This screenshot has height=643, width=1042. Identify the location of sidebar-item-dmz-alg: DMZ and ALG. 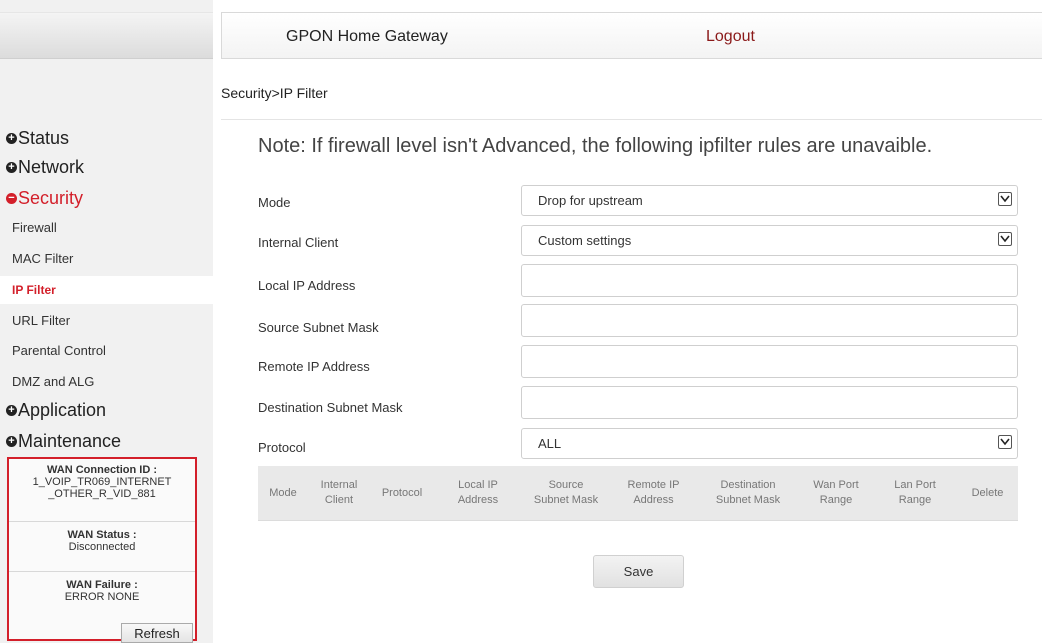
(53, 381).